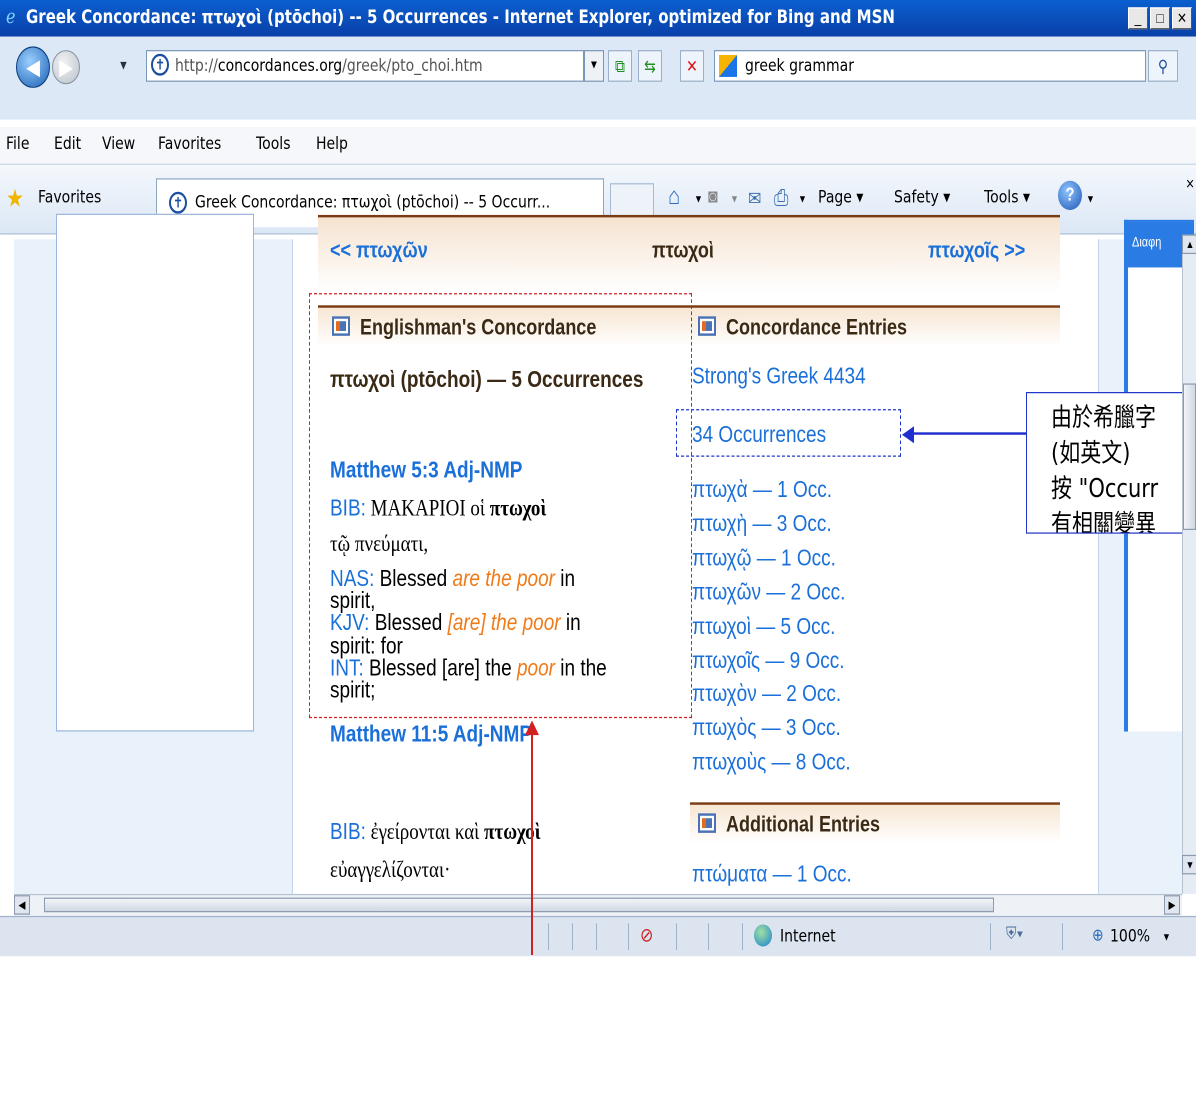  Describe the element at coordinates (763, 627) in the screenshot. I see `word-form-link: πτωχοὶ — 5 Occ.` at that location.